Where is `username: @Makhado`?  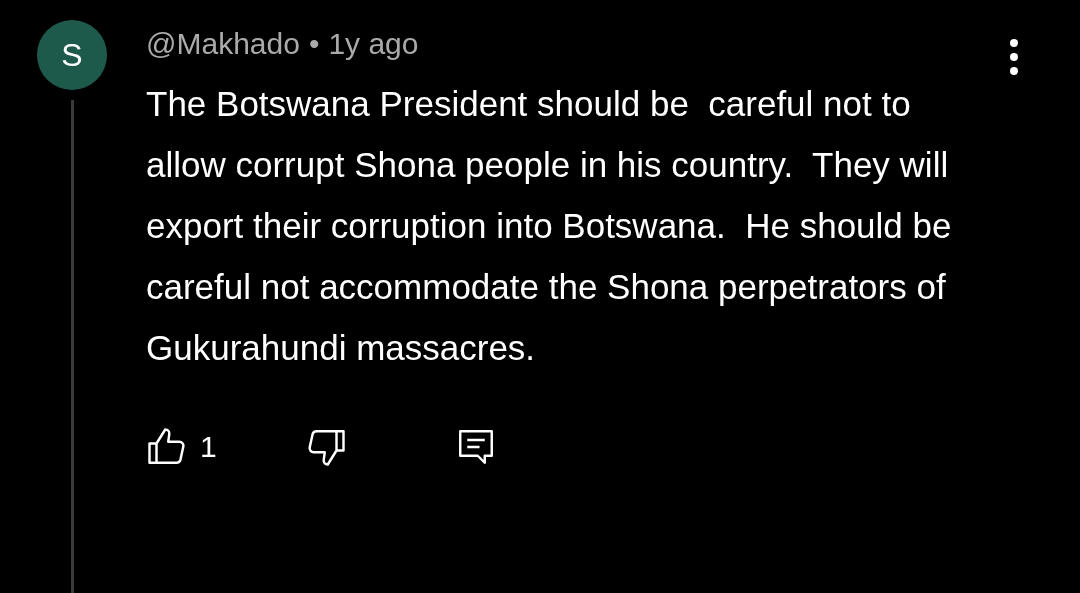
username: @Makhado is located at coordinates (223, 44).